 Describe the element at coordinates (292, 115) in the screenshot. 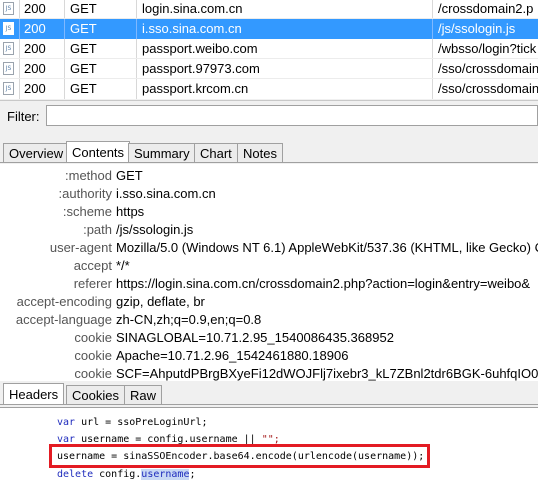

I see `filter-input` at that location.